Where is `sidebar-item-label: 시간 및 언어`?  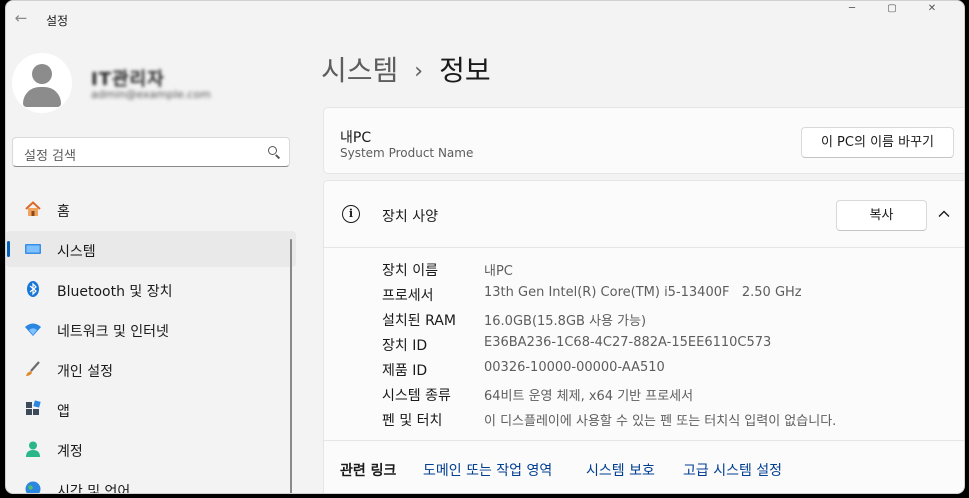
sidebar-item-label: 시간 및 언어 is located at coordinates (94, 489).